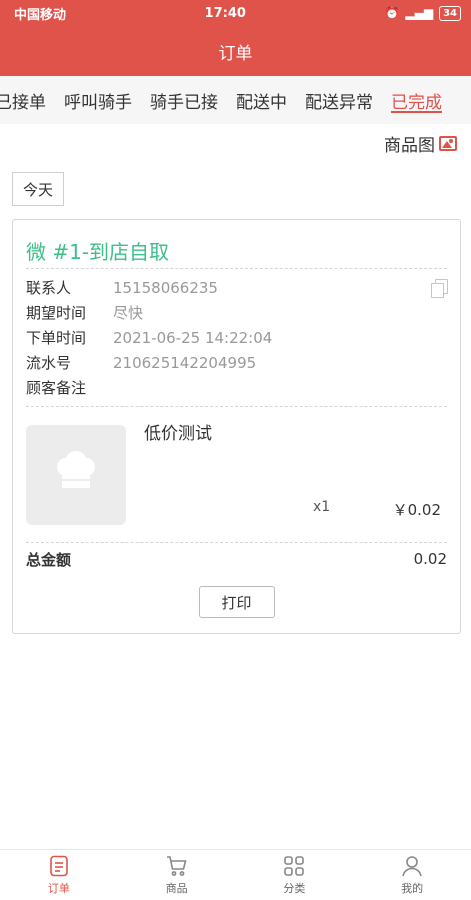 This screenshot has width=471, height=900. What do you see at coordinates (165, 287) in the screenshot?
I see `contact-value: 15158066235` at bounding box center [165, 287].